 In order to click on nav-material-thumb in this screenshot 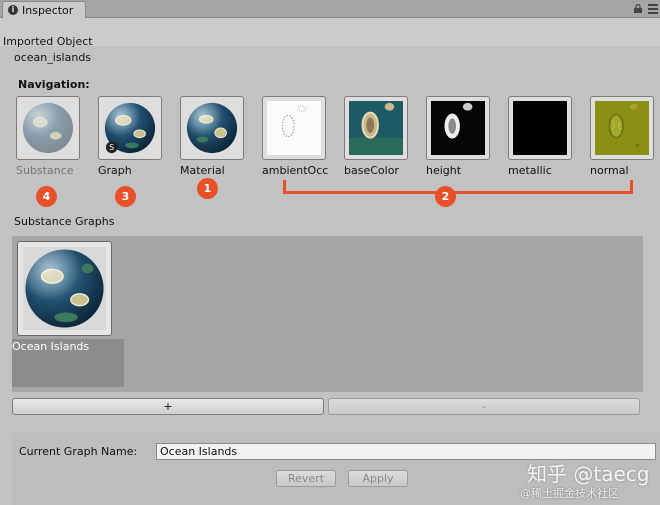, I will do `click(212, 128)`.